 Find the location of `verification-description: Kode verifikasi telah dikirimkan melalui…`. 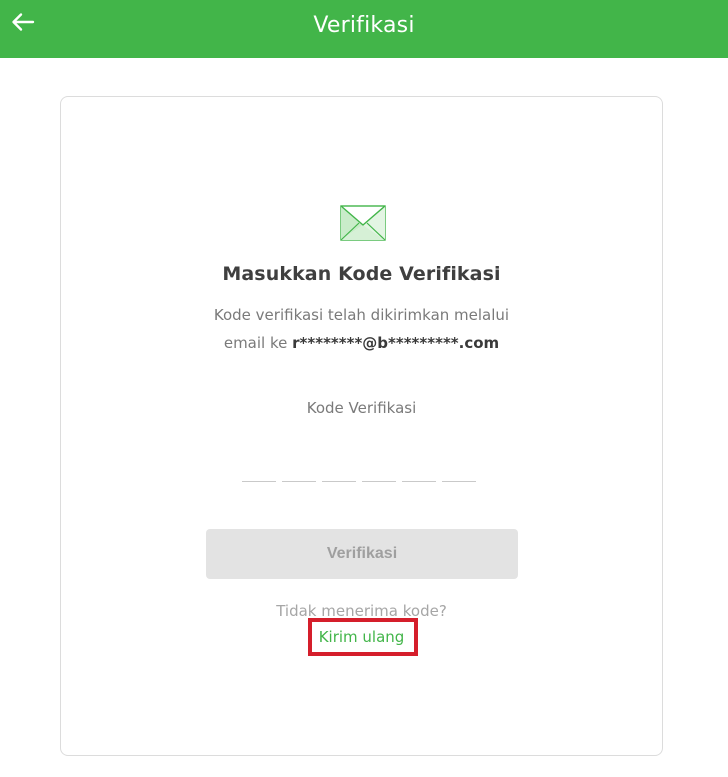

verification-description: Kode verifikasi telah dikirimkan melalui… is located at coordinates (361, 329).